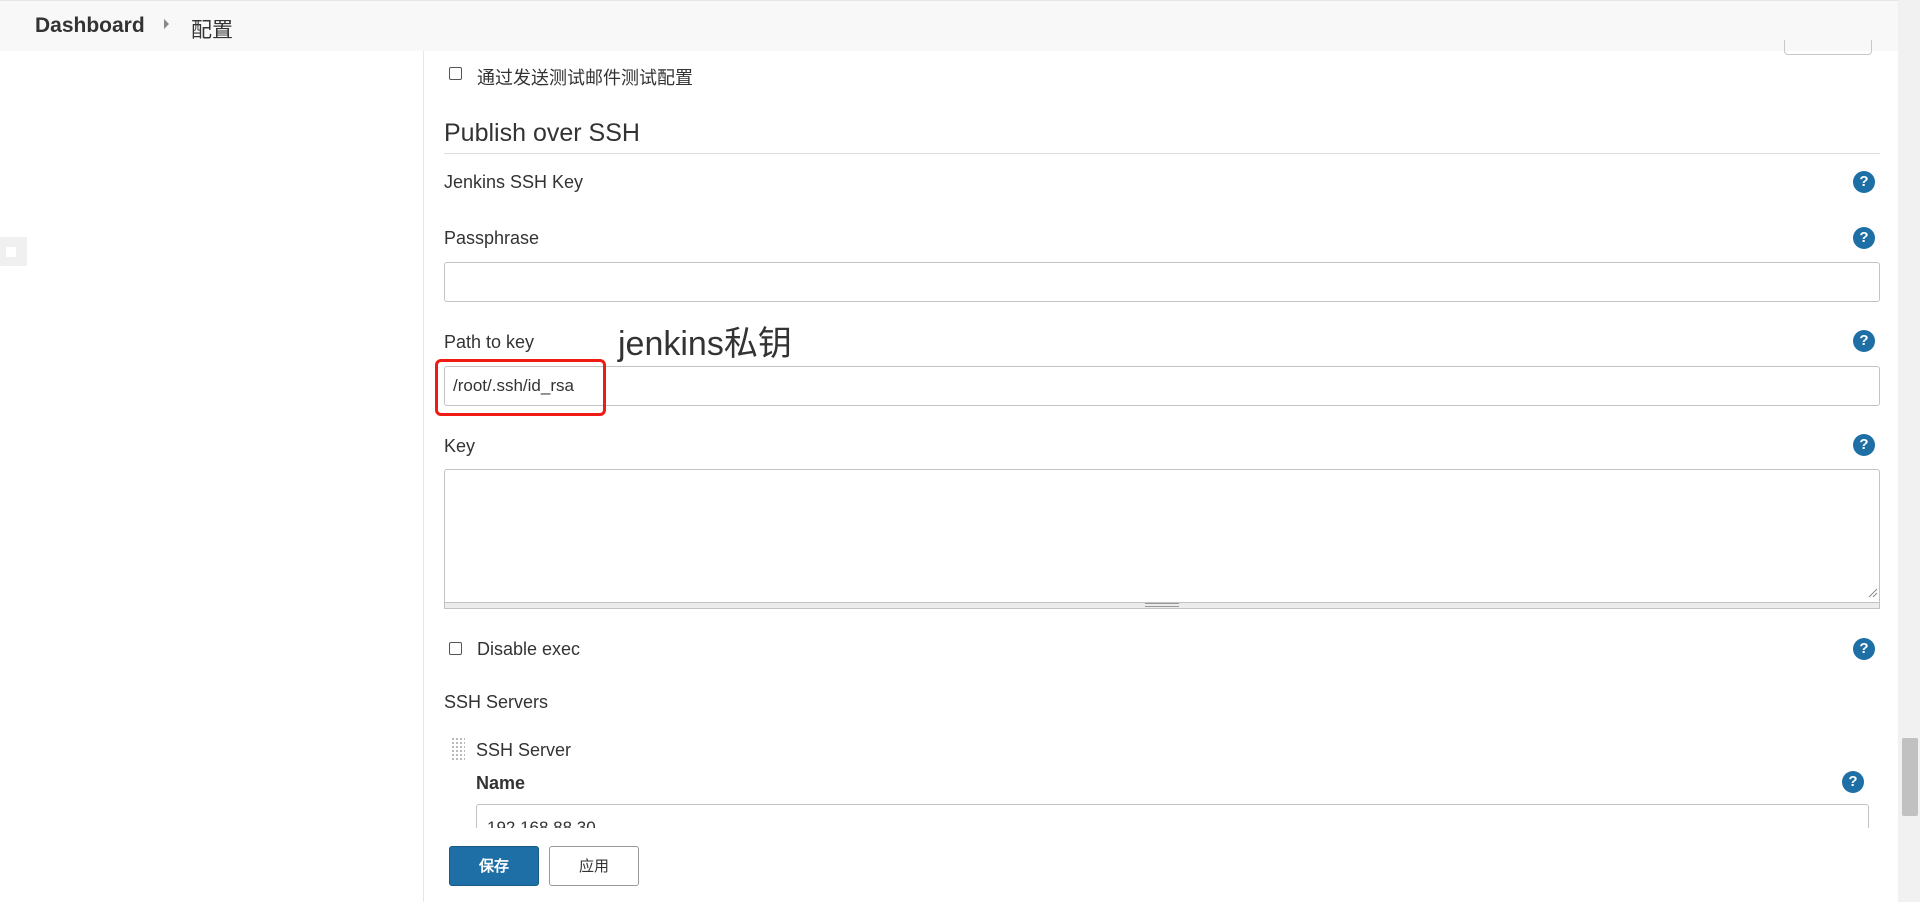 The image size is (1920, 902). What do you see at coordinates (705, 344) in the screenshot?
I see `annotation-label: jenkins私钥` at bounding box center [705, 344].